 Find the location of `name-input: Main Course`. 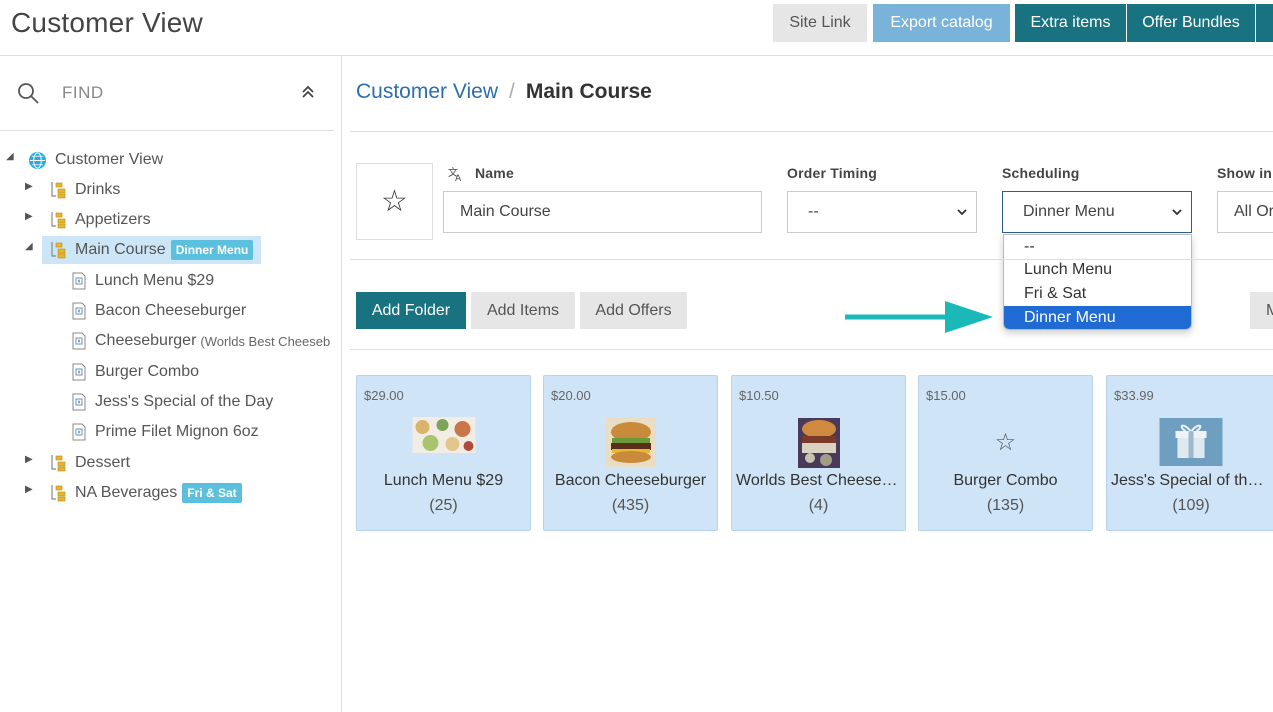

name-input: Main Course is located at coordinates (602, 212).